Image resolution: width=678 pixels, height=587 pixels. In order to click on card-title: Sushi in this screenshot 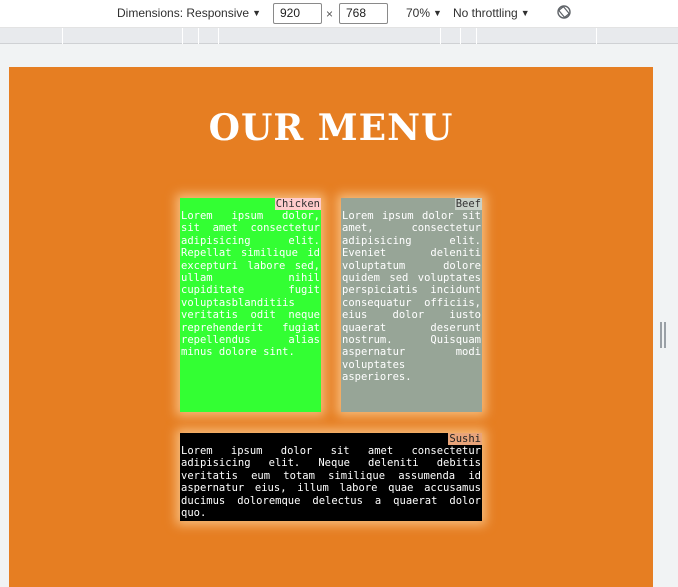, I will do `click(331, 439)`.